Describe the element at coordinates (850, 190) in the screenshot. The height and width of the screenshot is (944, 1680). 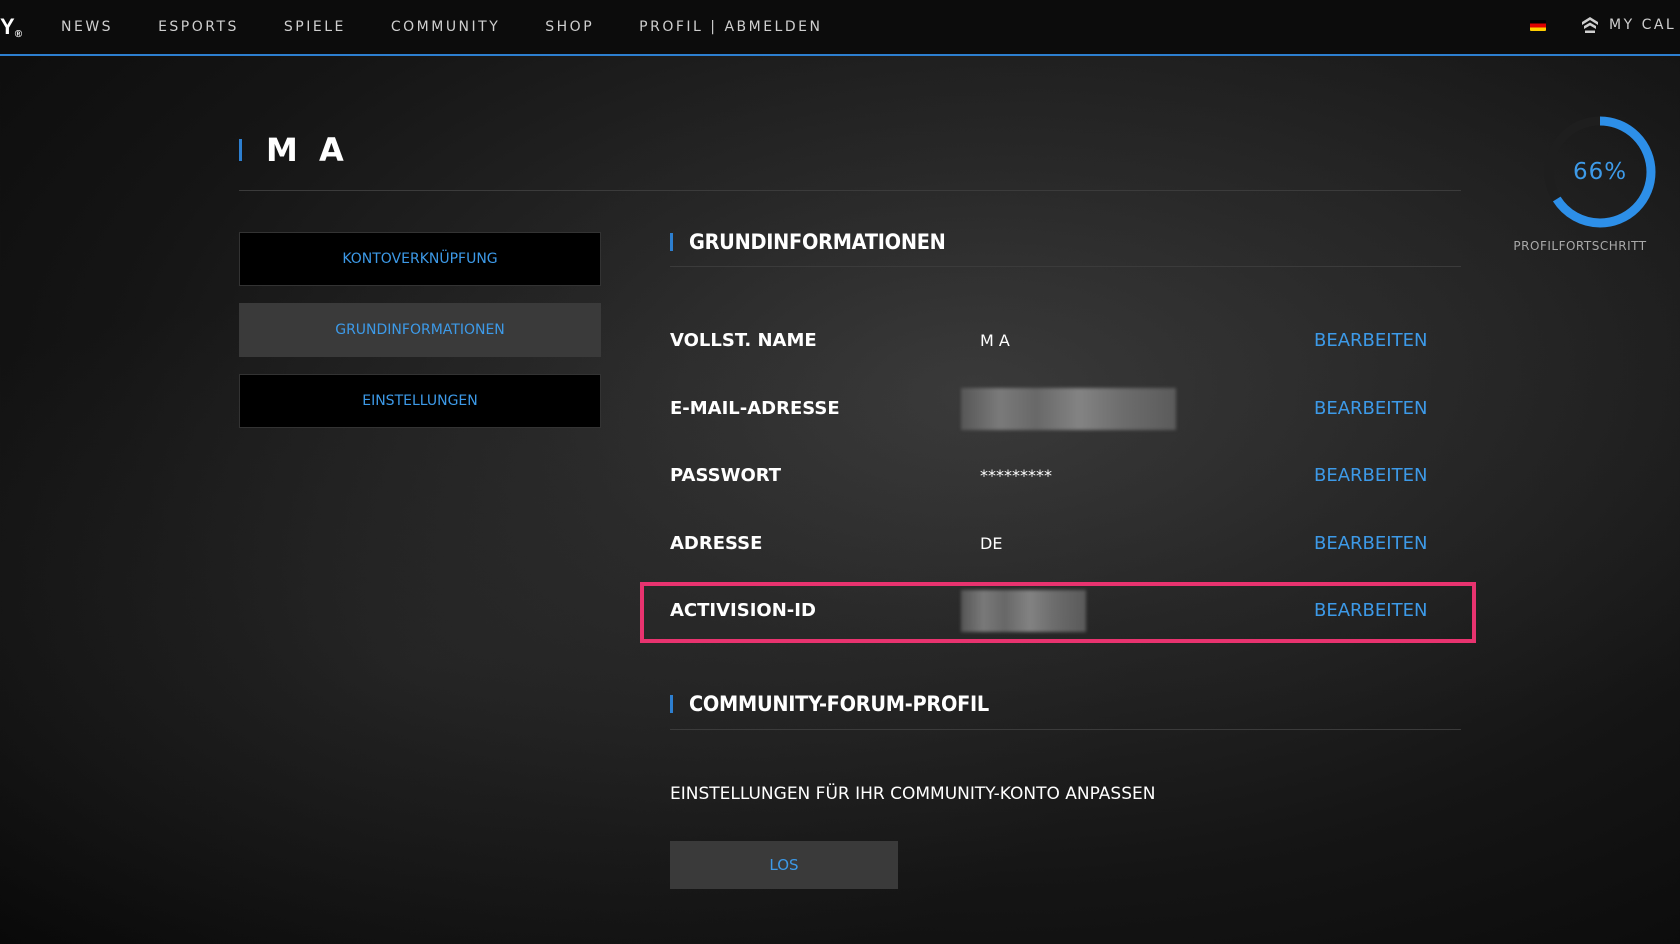
I see `title-divider` at that location.